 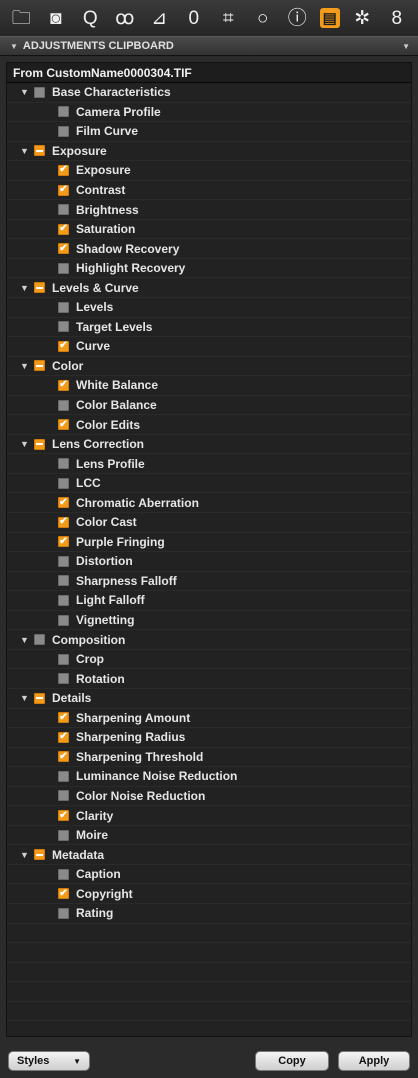 I want to click on group-row-lens-correction: ▼ Lens Correction, so click(x=209, y=445).